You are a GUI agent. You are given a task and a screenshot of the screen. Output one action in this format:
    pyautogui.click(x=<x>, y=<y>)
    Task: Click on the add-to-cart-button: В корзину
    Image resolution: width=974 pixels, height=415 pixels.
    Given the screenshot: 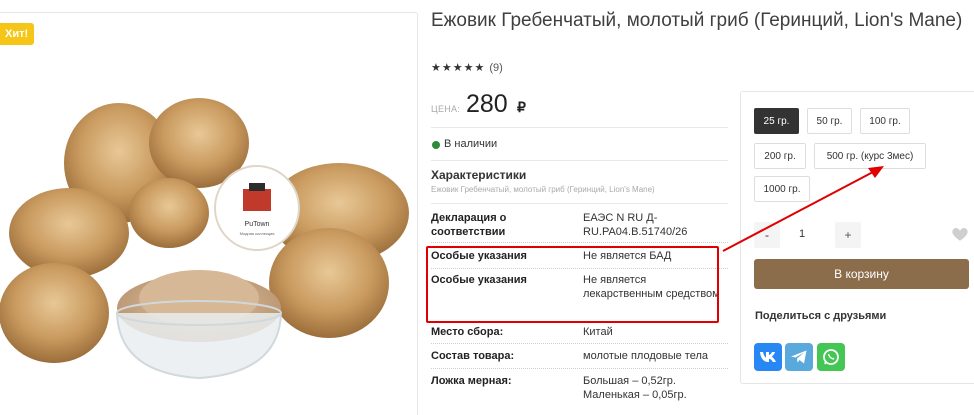 What is the action you would take?
    pyautogui.click(x=861, y=274)
    